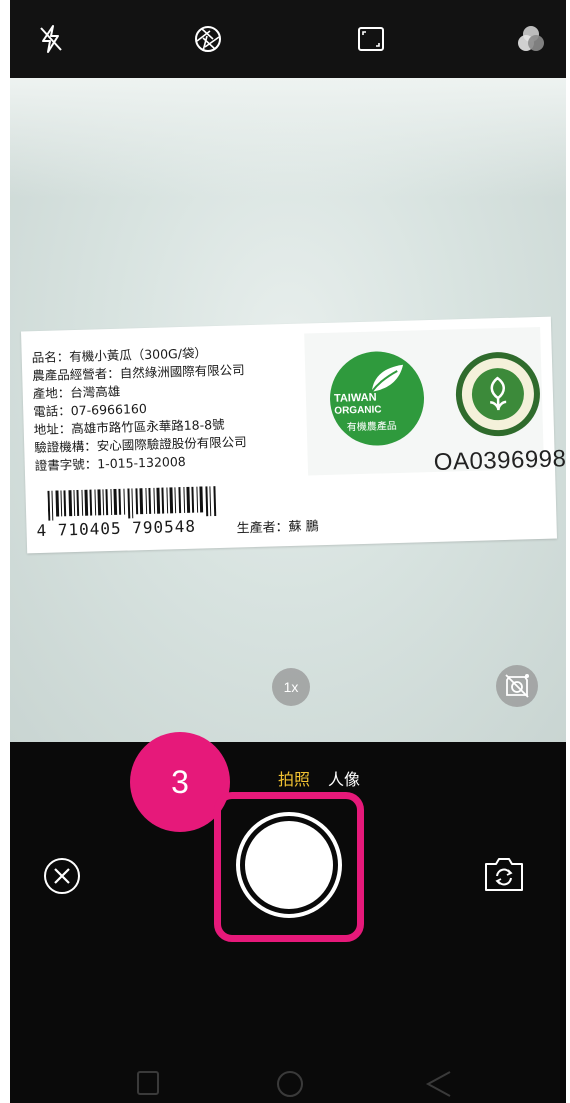 This screenshot has width=570, height=1103. What do you see at coordinates (531, 39) in the screenshot?
I see `filter-icon` at bounding box center [531, 39].